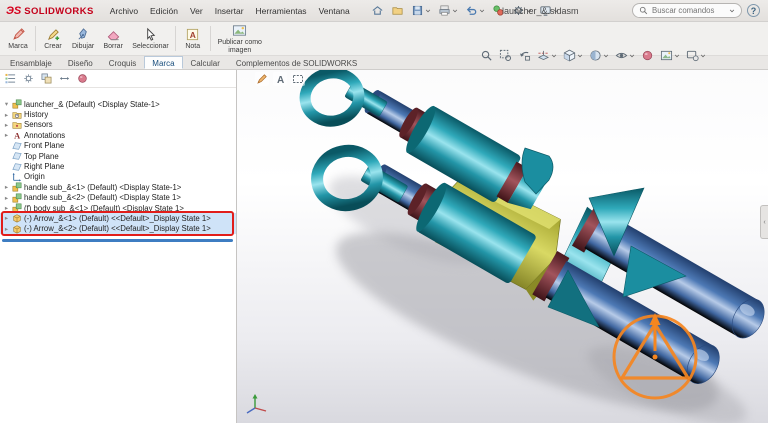 The width and height of the screenshot is (768, 423). Describe the element at coordinates (193, 38) in the screenshot. I see `nota-button: A Nota` at that location.